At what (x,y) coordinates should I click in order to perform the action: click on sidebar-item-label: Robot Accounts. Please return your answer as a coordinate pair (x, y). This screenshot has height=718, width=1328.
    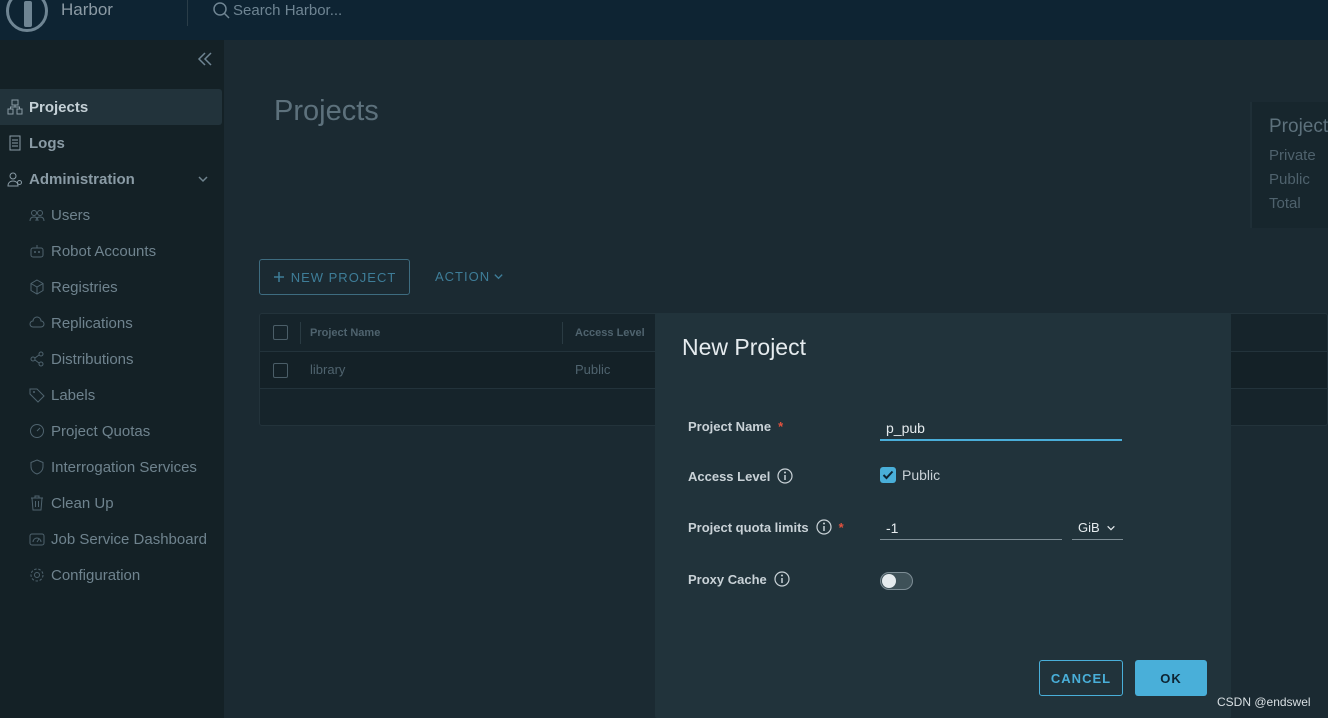
    Looking at the image, I should click on (104, 251).